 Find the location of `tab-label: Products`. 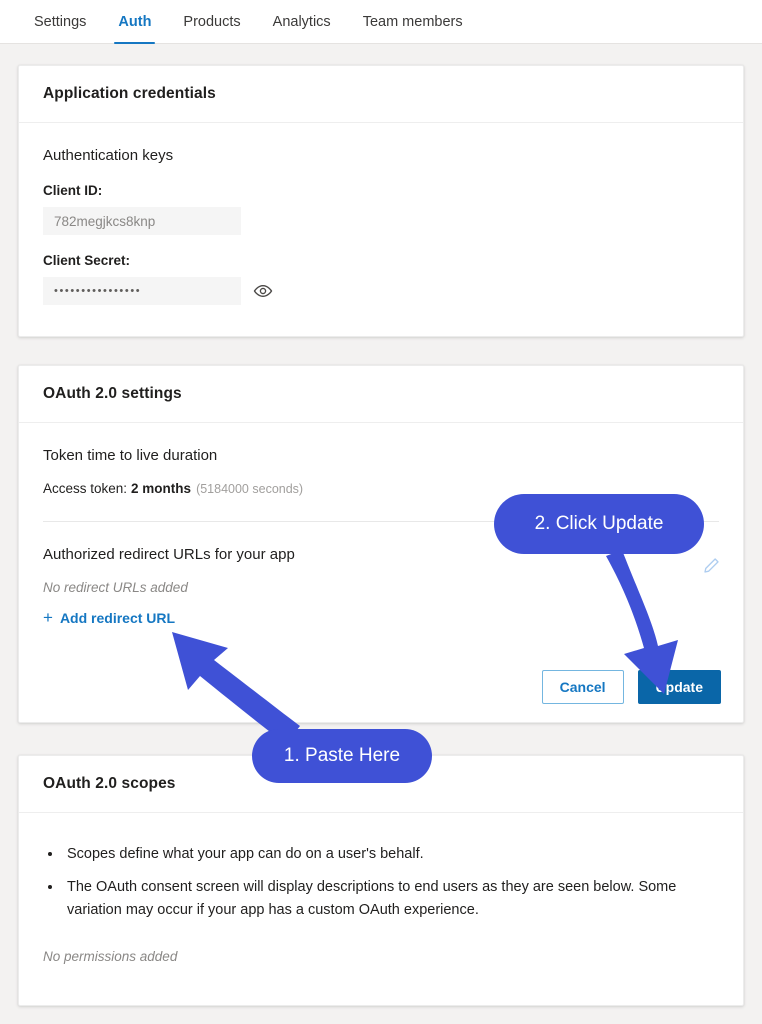

tab-label: Products is located at coordinates (212, 22).